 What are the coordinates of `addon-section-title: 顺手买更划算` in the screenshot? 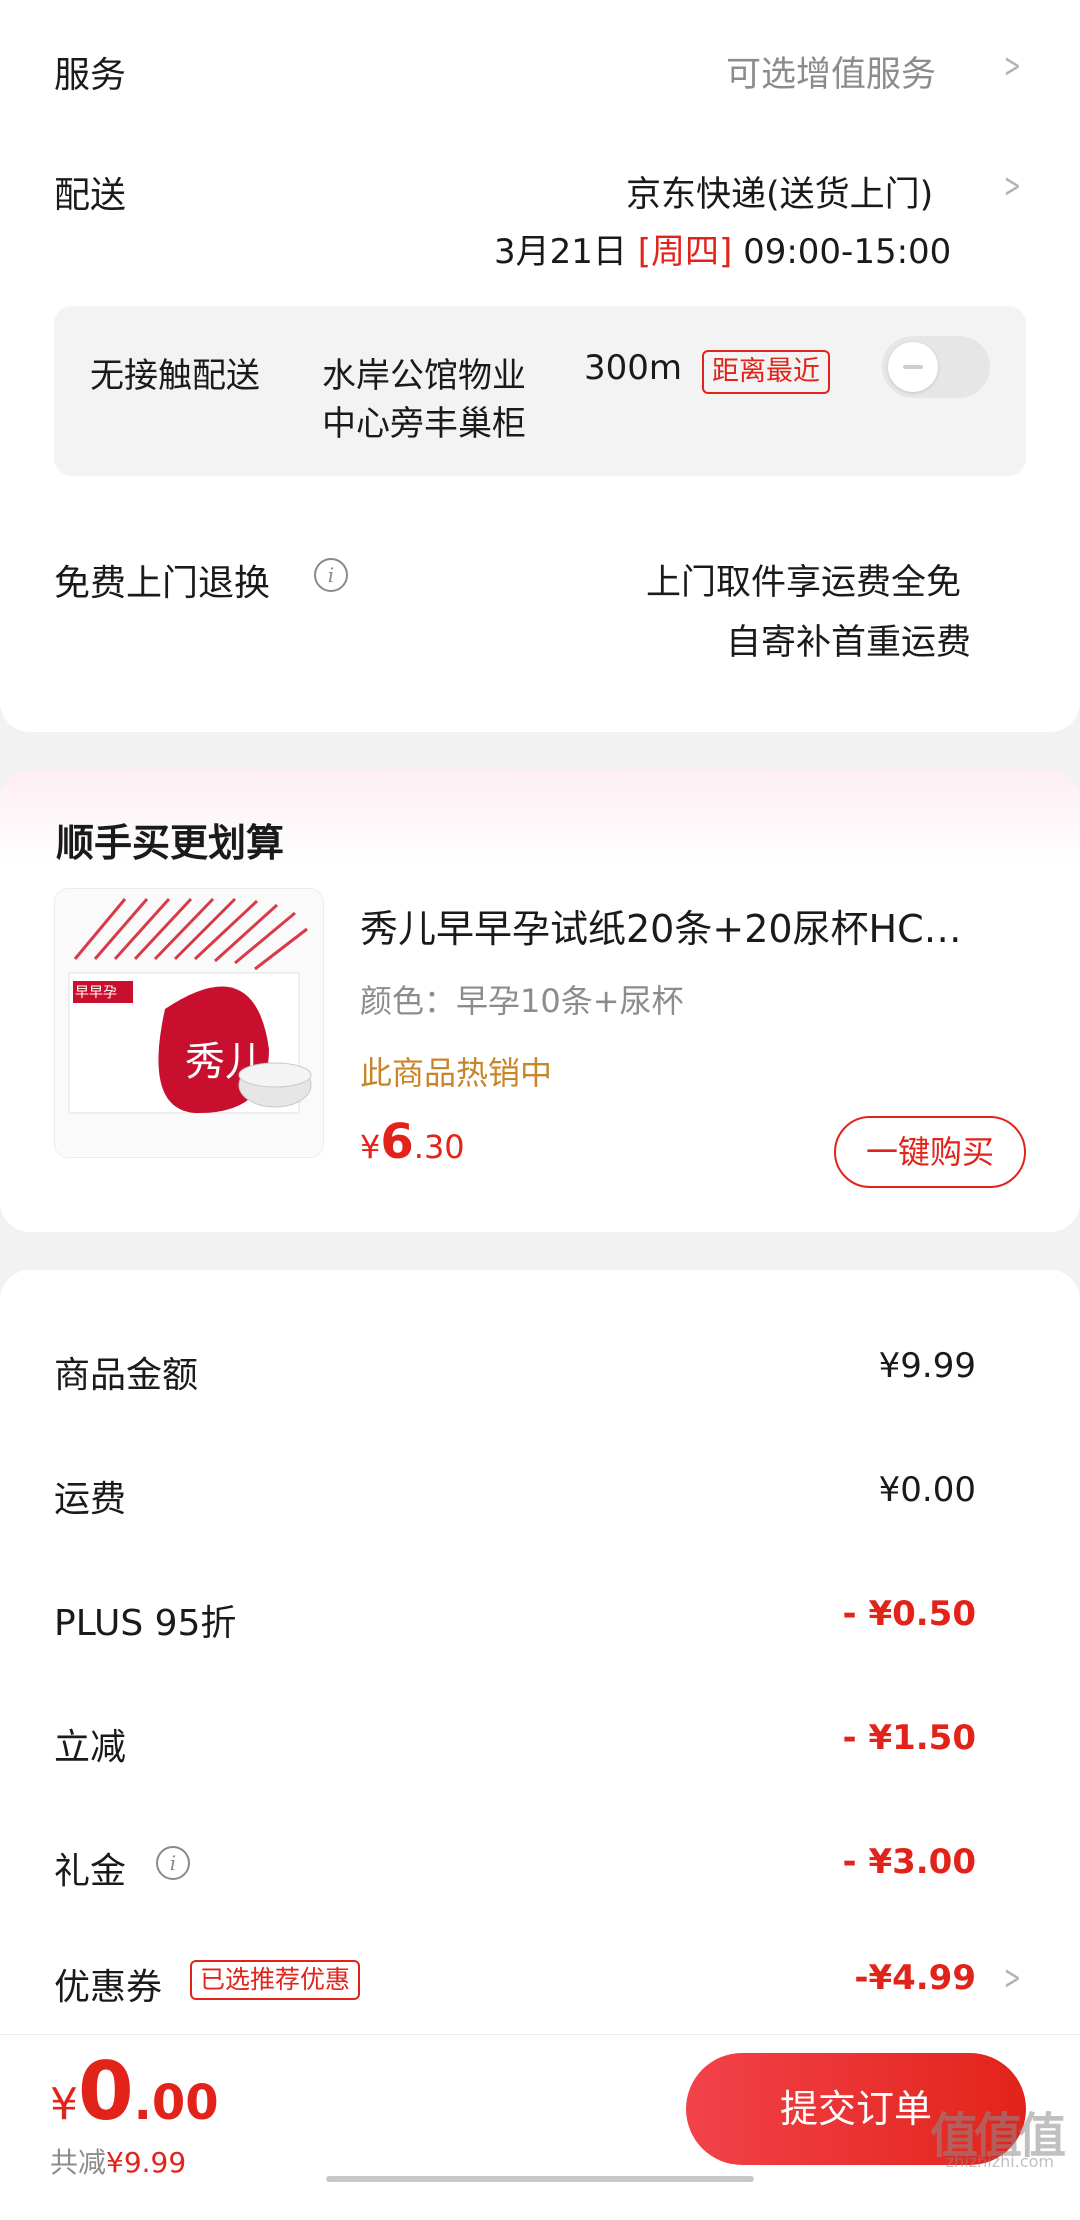 It's located at (170, 843).